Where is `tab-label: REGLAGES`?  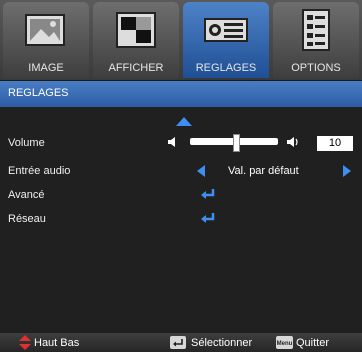
tab-label: REGLAGES is located at coordinates (226, 68).